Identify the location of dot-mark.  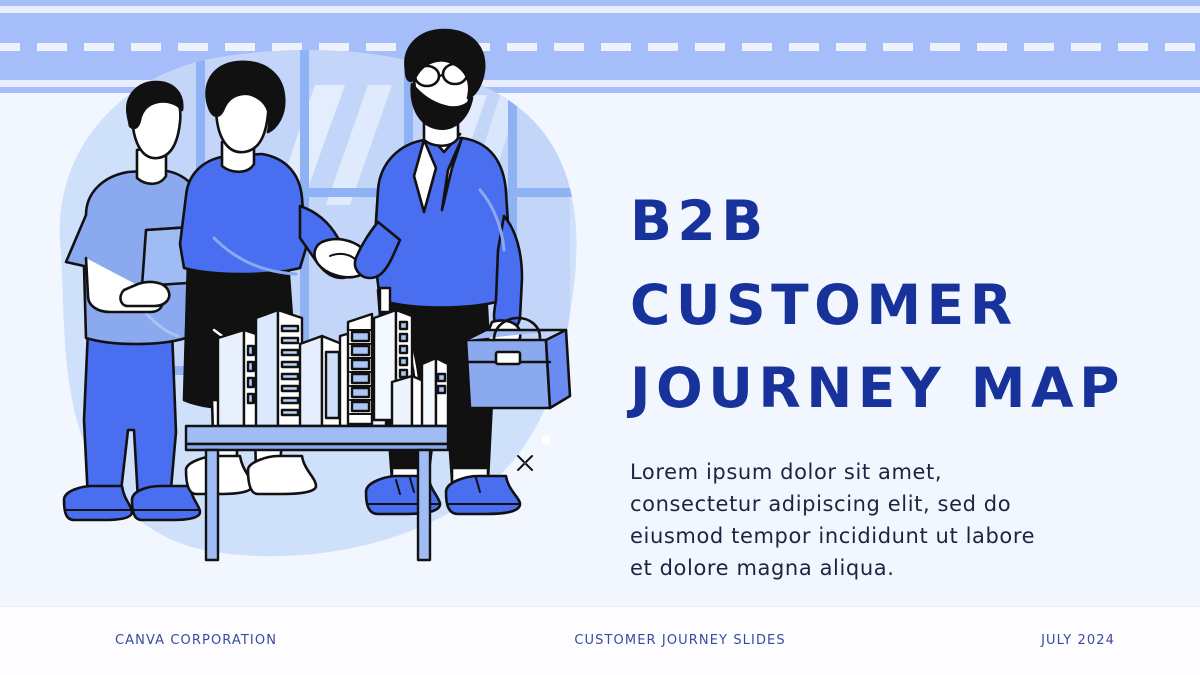
(546, 440).